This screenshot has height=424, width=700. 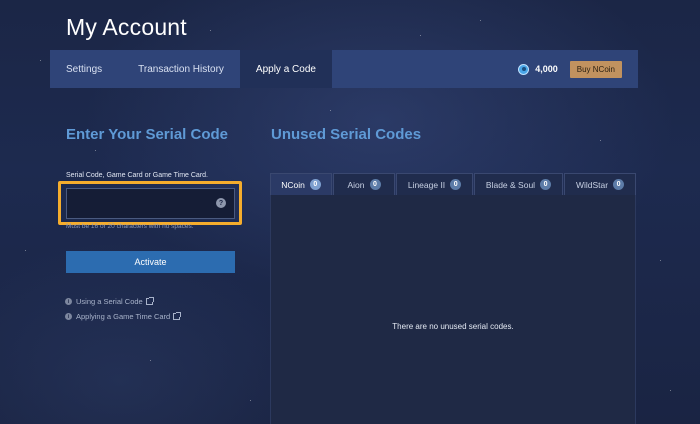 What do you see at coordinates (221, 203) in the screenshot?
I see `help-icon: ?` at bounding box center [221, 203].